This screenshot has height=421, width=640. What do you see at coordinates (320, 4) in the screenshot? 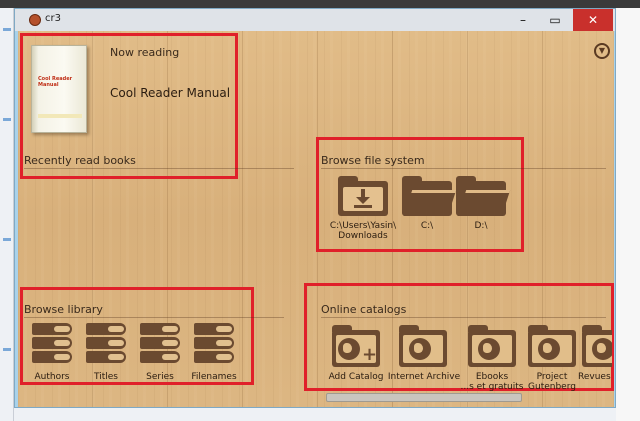
I see `desktop-top-strip` at bounding box center [320, 4].